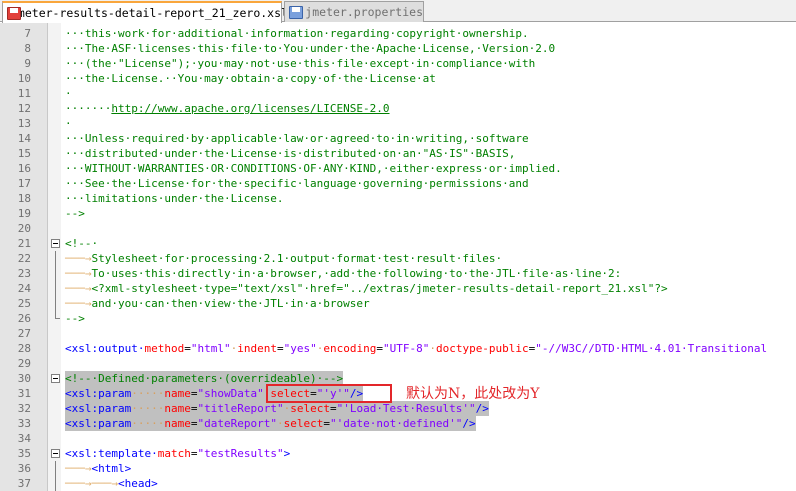 This screenshot has height=491, width=796. Describe the element at coordinates (398, 243) in the screenshot. I see `code-line: 21 <!--·` at that location.